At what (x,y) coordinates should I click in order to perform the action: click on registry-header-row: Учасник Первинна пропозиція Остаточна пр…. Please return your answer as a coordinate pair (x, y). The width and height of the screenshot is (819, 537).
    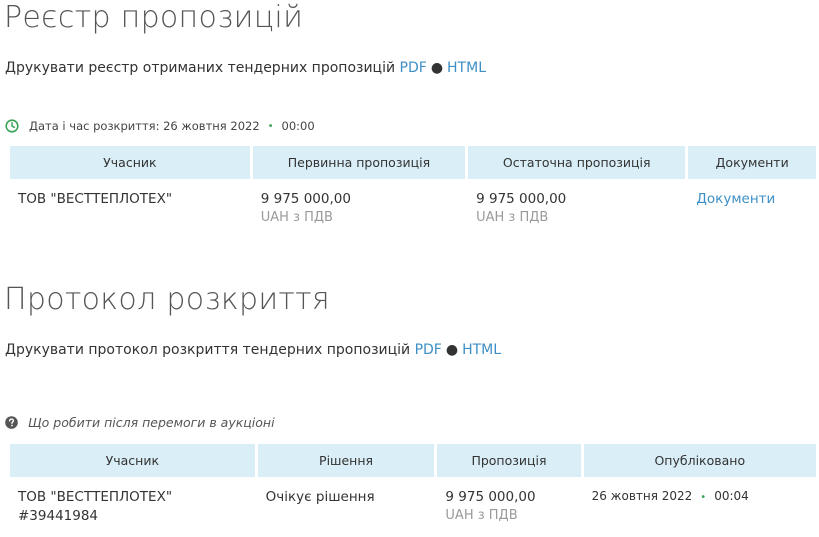
    Looking at the image, I should click on (413, 162).